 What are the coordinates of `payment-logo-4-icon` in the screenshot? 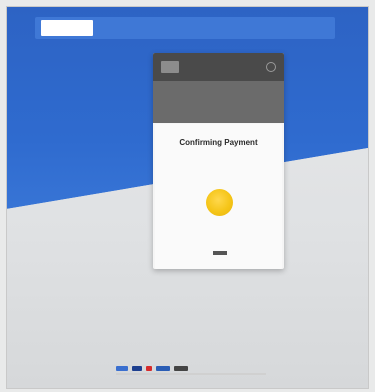 It's located at (163, 368).